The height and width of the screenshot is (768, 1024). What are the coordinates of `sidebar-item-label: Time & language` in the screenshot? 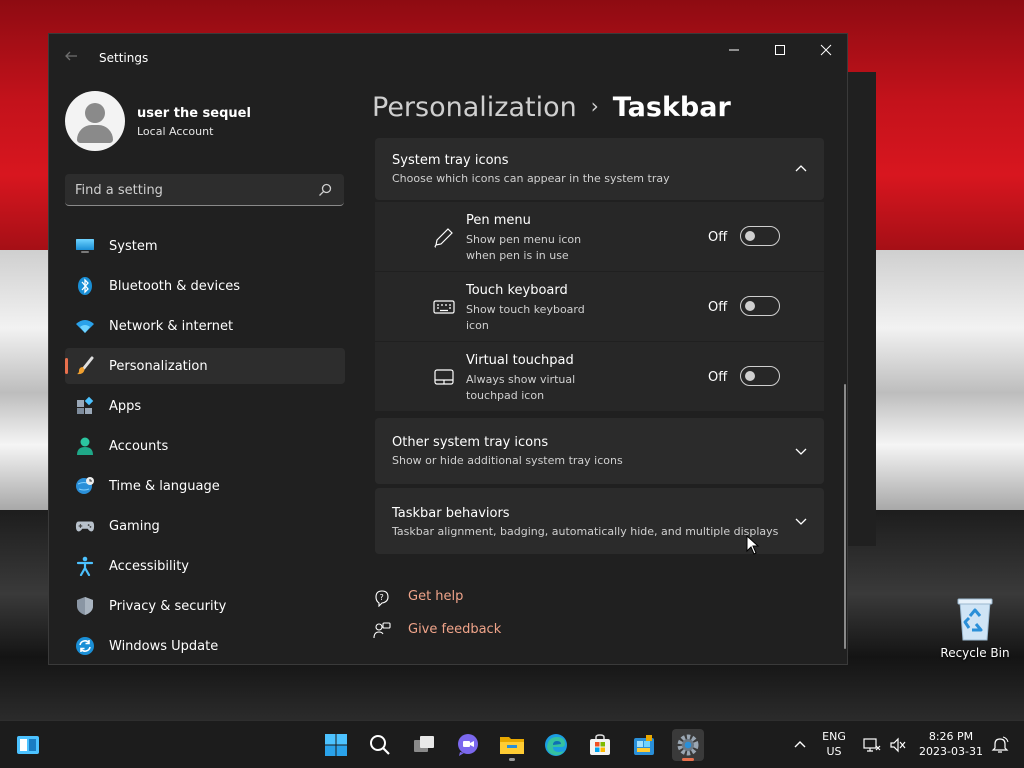 It's located at (164, 486).